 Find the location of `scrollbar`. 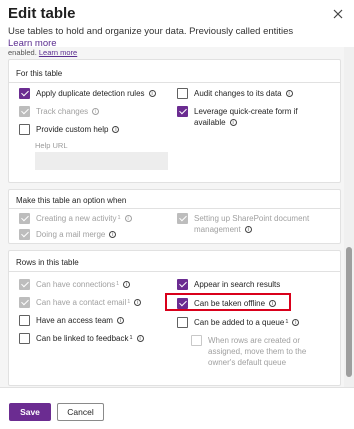

scrollbar is located at coordinates (349, 217).